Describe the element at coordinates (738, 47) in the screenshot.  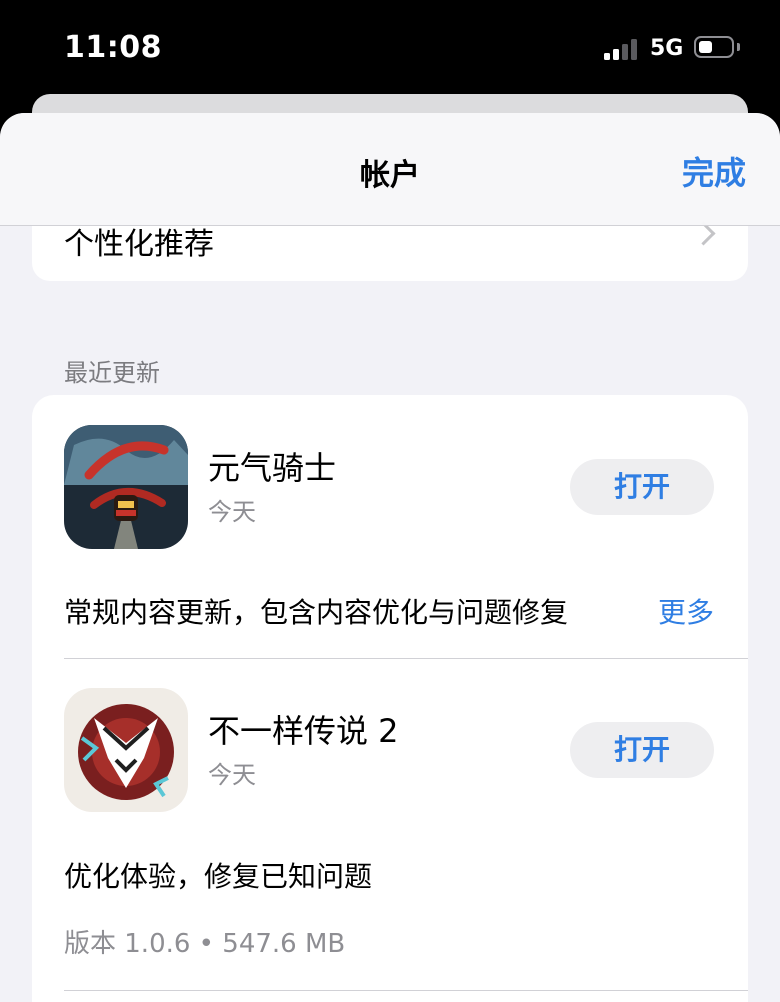
I see `battery-tip` at that location.